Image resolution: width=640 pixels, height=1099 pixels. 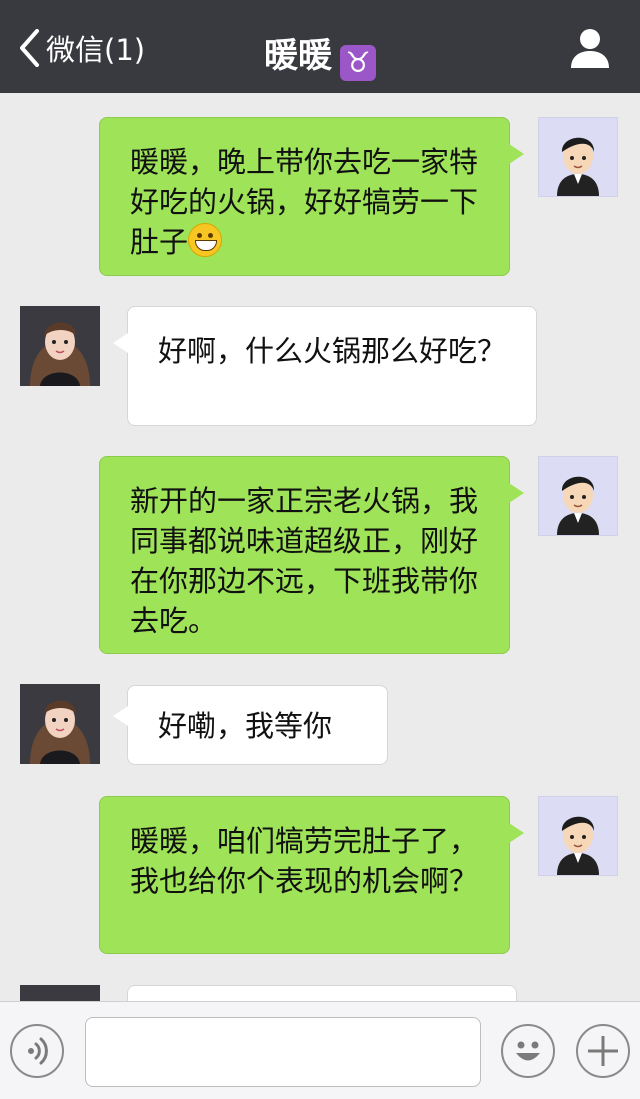 I want to click on voice-button, so click(x=37, y=1051).